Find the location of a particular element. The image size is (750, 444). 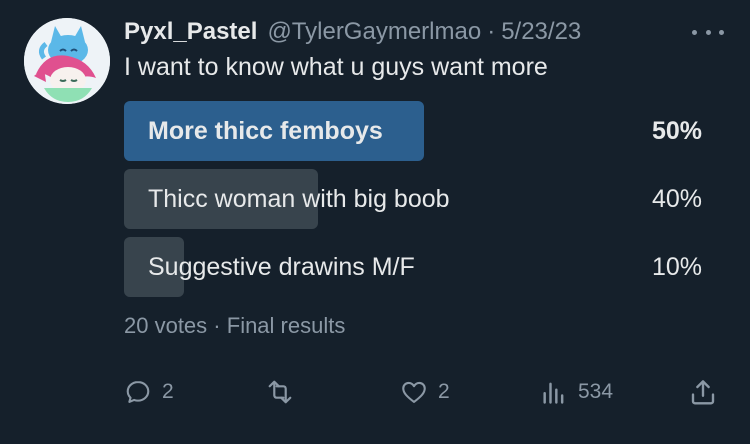

avatar-image is located at coordinates (67, 61).